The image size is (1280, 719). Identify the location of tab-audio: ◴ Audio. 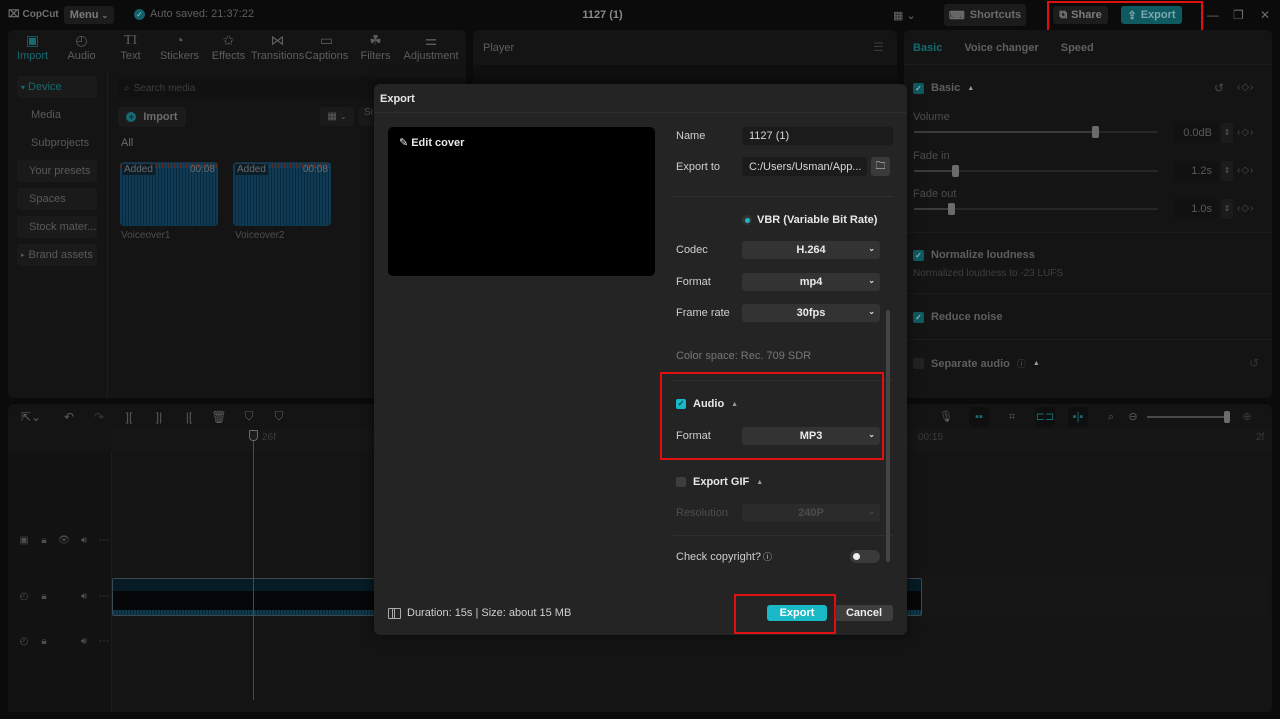
(81, 47).